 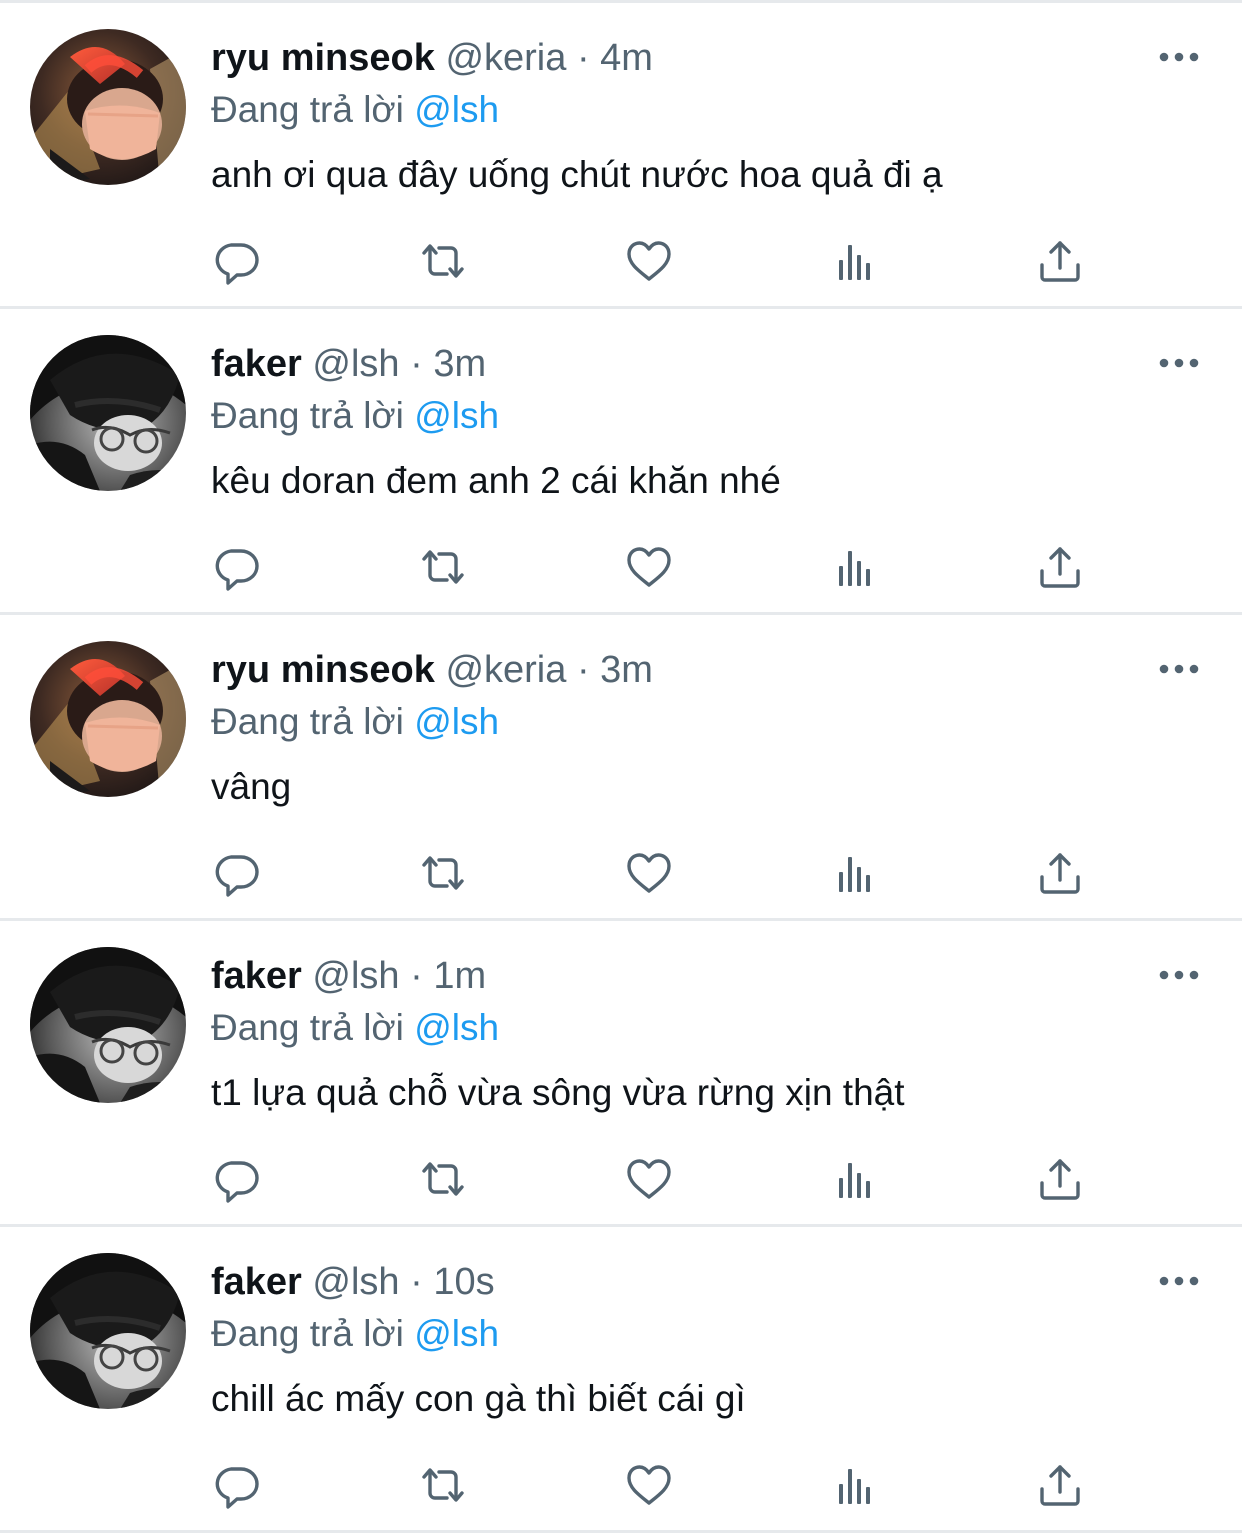 What do you see at coordinates (251, 786) in the screenshot?
I see `tweet-text: vâng` at bounding box center [251, 786].